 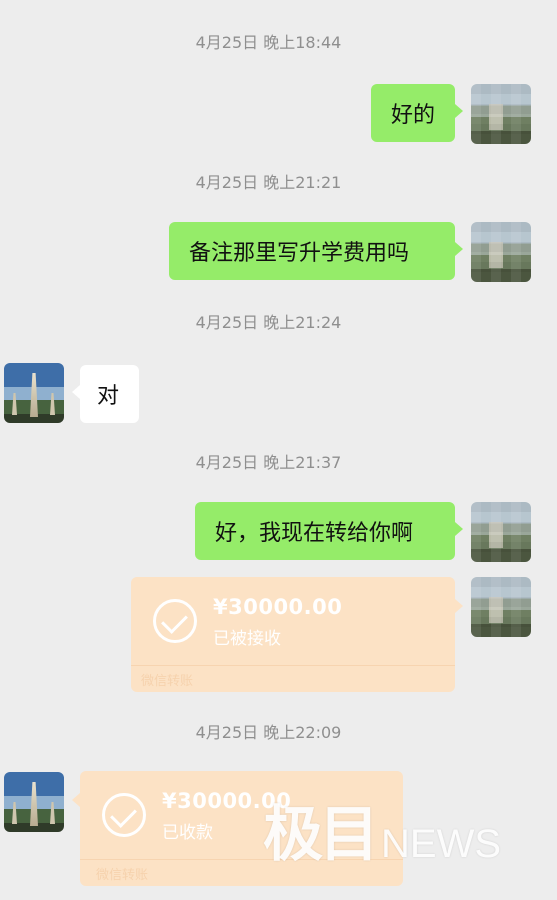 I want to click on timestamp: 4月25日 晚上21:24, so click(x=268, y=322).